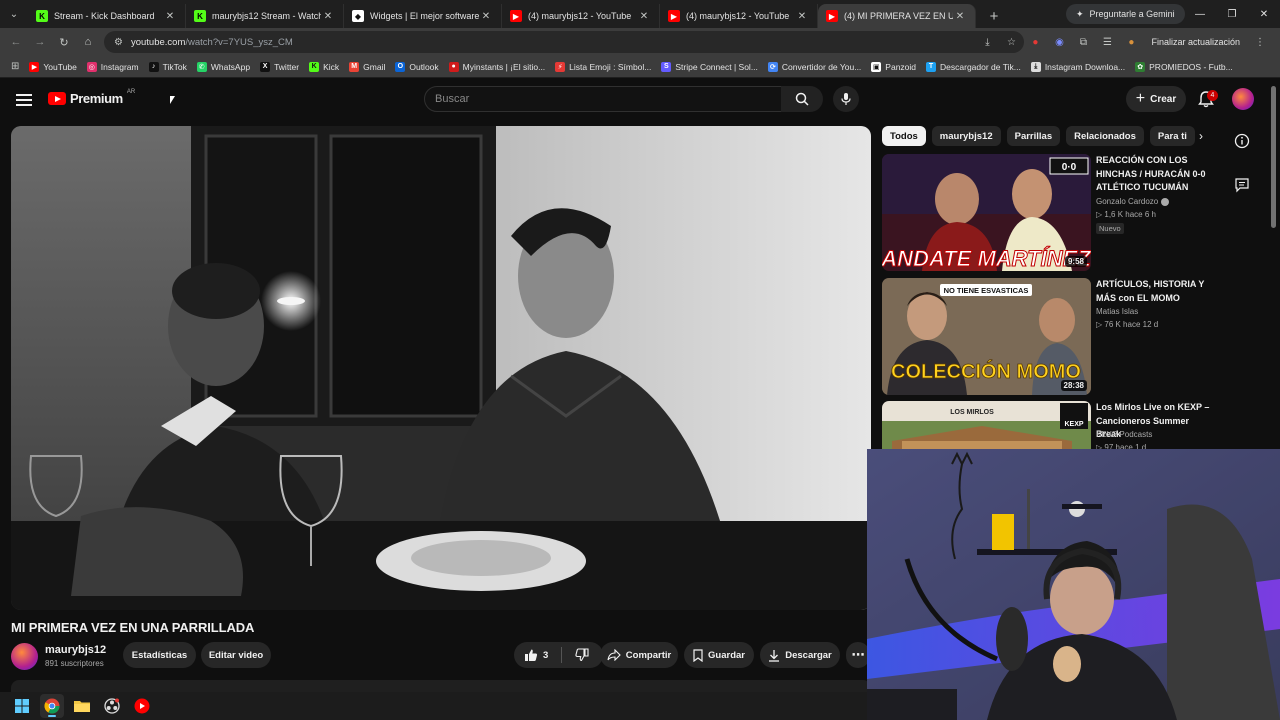  I want to click on bookmark-item: K Kick, so click(324, 66).